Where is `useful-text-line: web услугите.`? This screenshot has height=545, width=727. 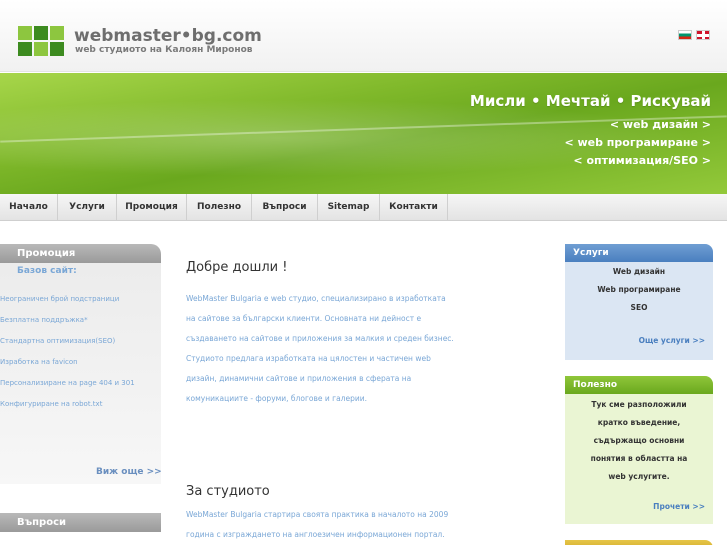 useful-text-line: web услугите. is located at coordinates (639, 476).